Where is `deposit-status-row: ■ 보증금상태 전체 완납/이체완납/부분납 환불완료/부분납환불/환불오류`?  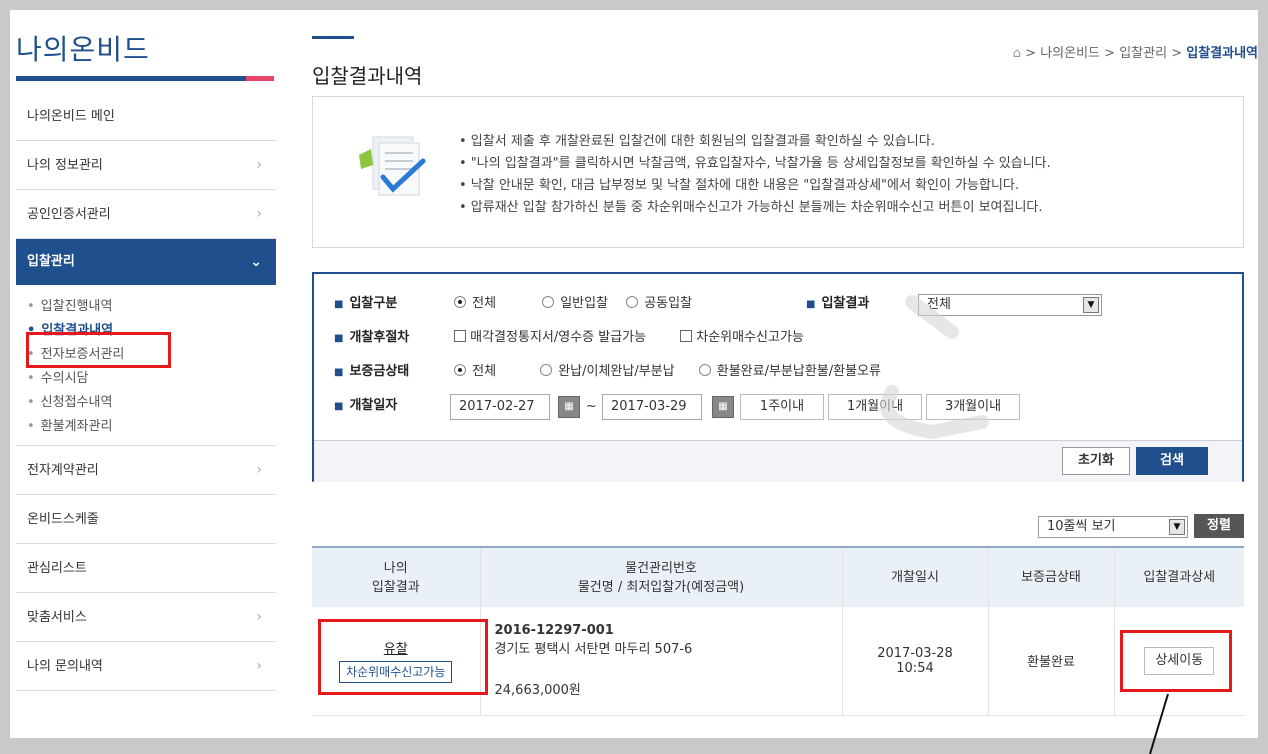 deposit-status-row: ■ 보증금상태 전체 완납/이체완납/부분납 환불완료/부분납환불/환불오류 is located at coordinates (734, 372).